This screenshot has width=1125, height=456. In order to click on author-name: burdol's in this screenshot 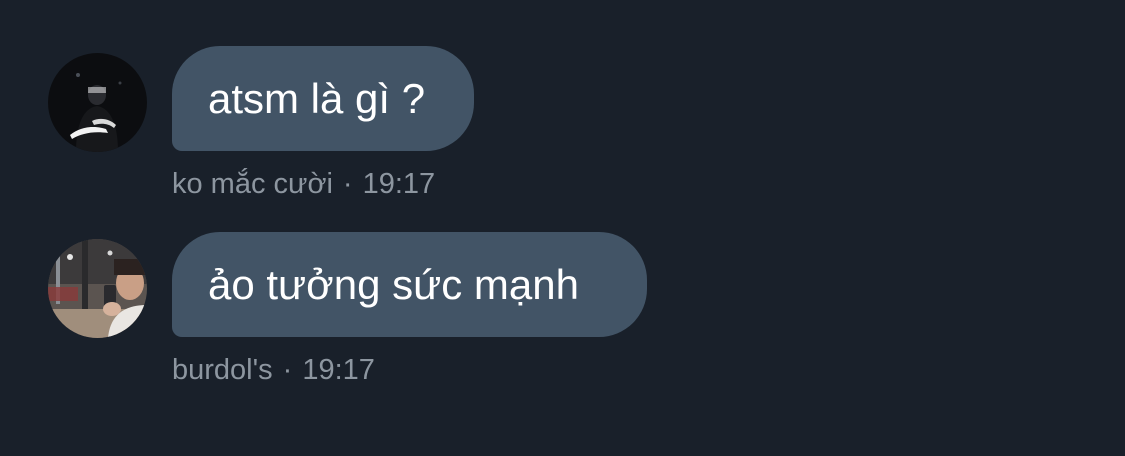, I will do `click(222, 370)`.